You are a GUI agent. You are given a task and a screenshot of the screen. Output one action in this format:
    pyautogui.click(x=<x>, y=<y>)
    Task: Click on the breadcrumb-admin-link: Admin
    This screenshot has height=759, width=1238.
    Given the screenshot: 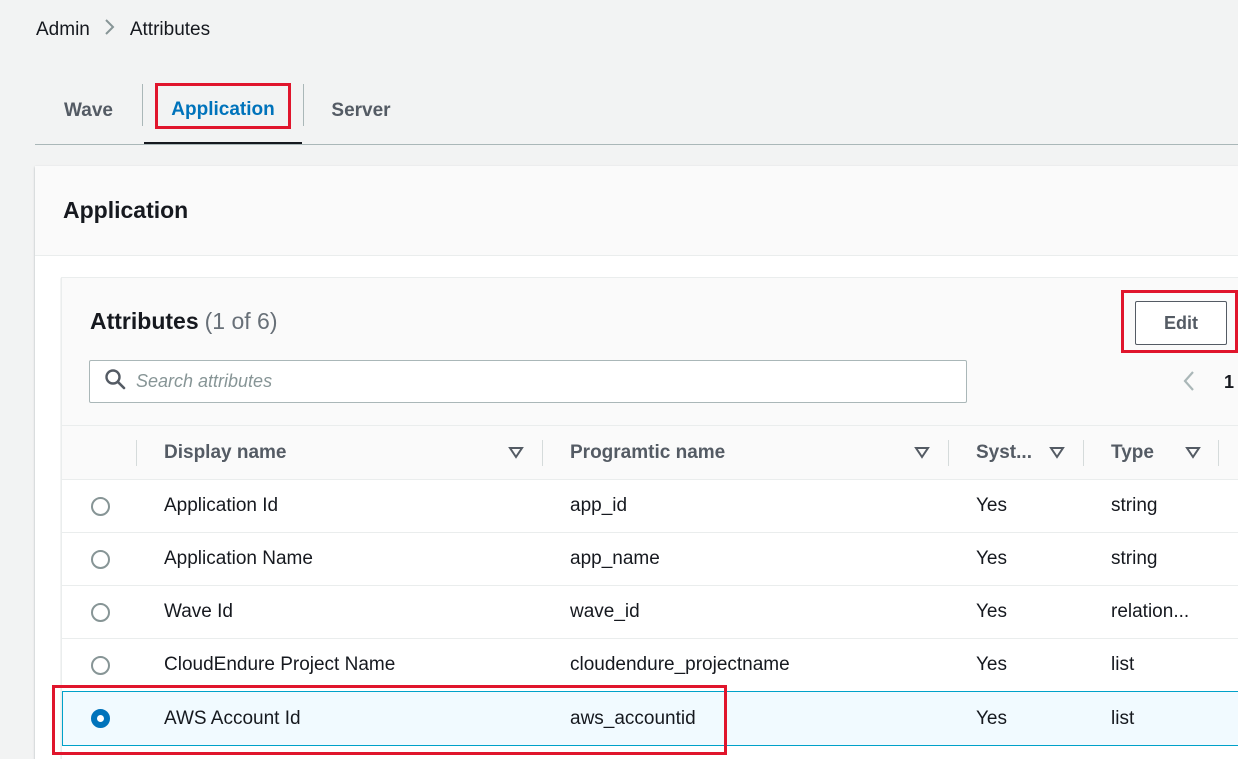 What is the action you would take?
    pyautogui.click(x=63, y=30)
    